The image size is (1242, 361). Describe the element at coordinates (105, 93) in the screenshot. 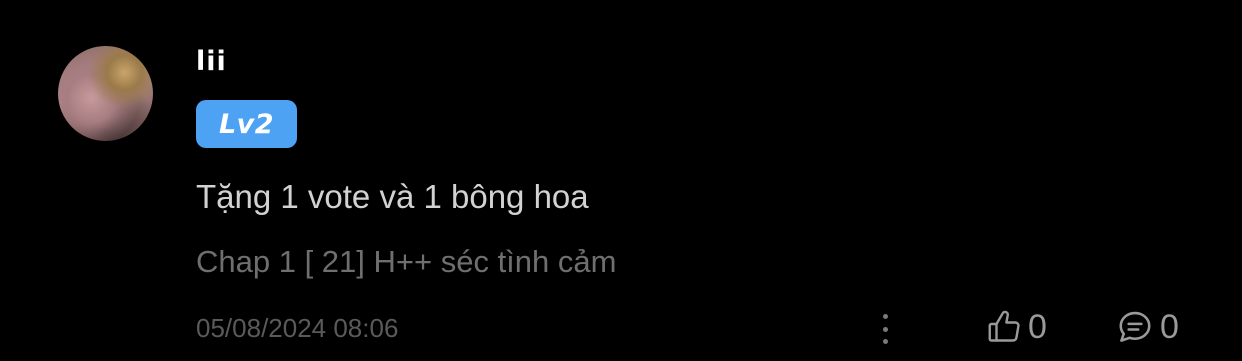

I see `avatar` at that location.